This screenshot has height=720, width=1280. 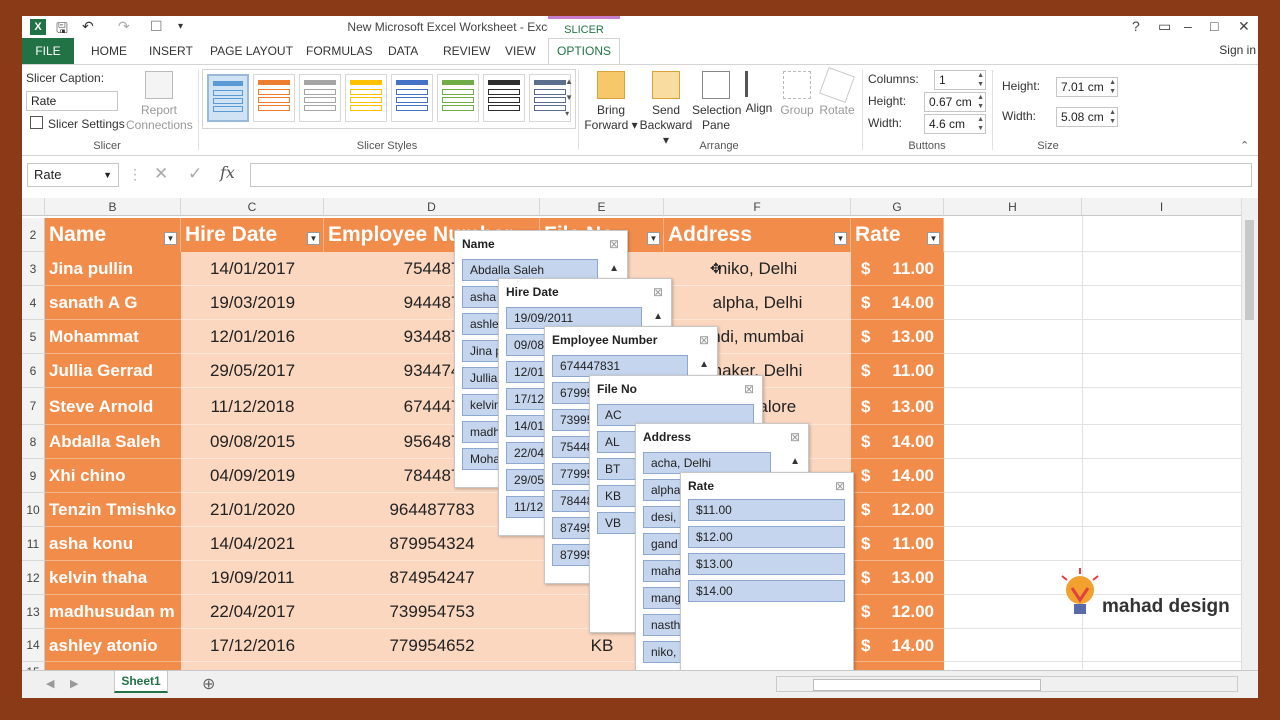 I want to click on column-header-f: F, so click(x=757, y=207).